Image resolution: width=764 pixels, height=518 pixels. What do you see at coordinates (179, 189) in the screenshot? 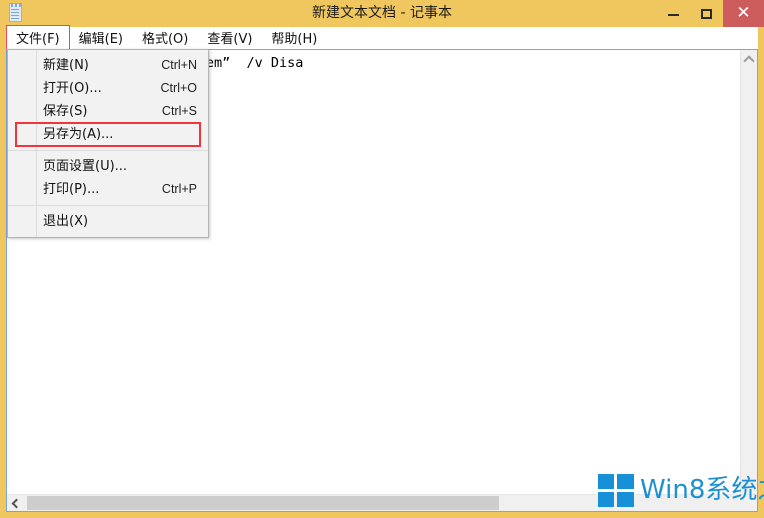
I see `menu-item-print-shortcut: Ctrl+P` at bounding box center [179, 189].